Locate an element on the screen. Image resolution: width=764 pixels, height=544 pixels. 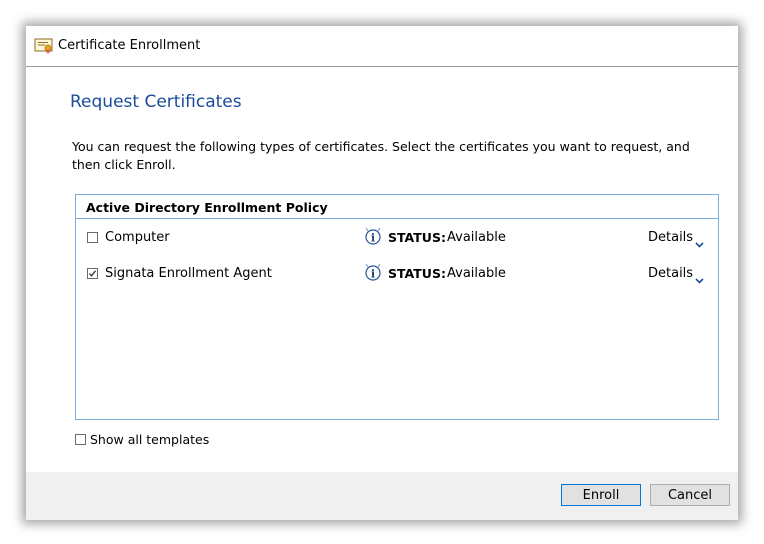
window-title: Certificate Enrollment is located at coordinates (129, 45).